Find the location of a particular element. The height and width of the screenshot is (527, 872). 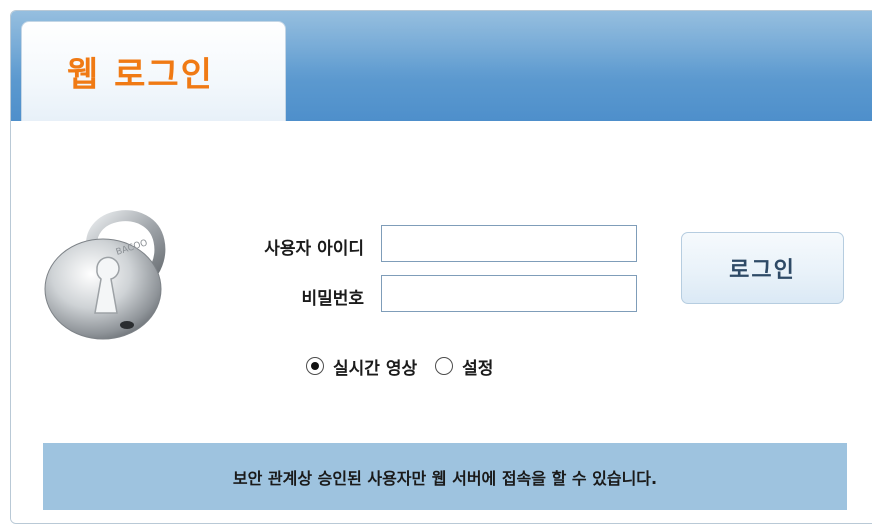

security-notice-text: 보안 관계상 승인된 사용자만 웹 서버에 접속을 할 수 있습니다. is located at coordinates (445, 478).